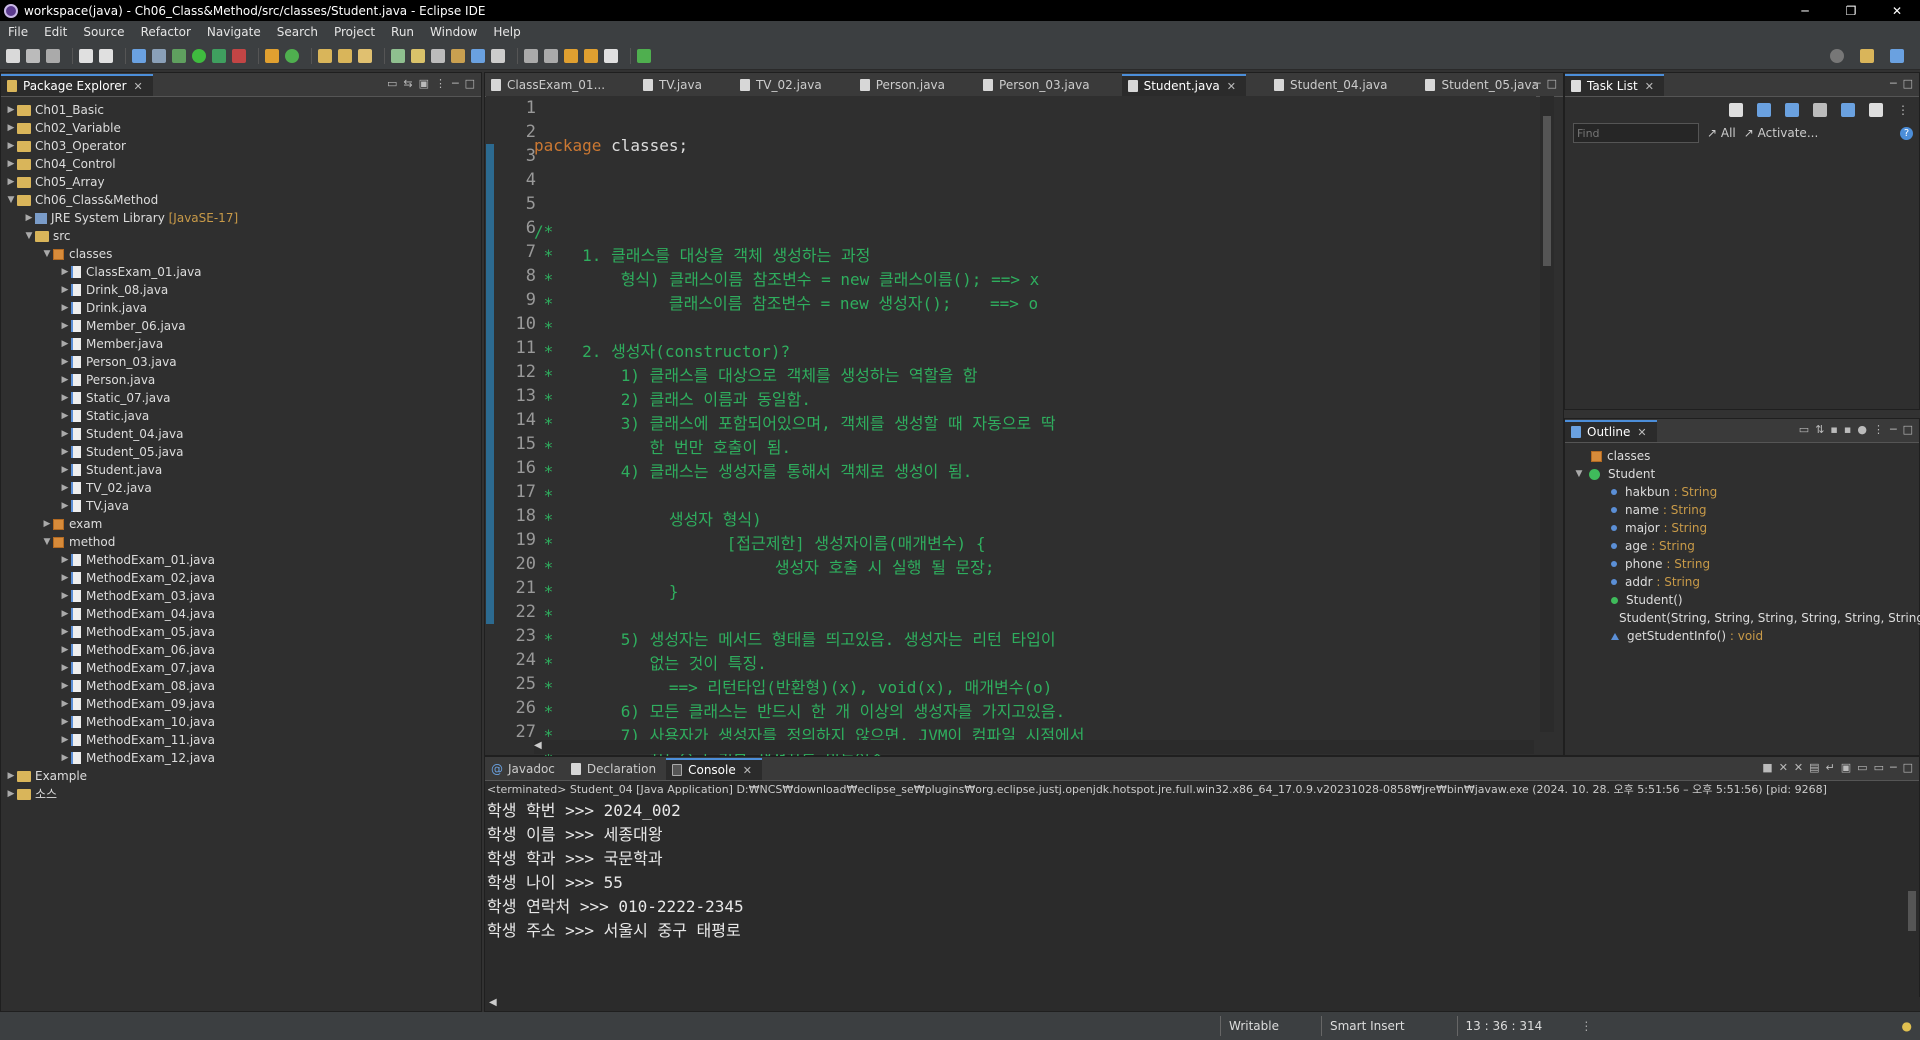 This screenshot has width=1920, height=1040. Describe the element at coordinates (1837, 55) in the screenshot. I see `search-icon` at that location.